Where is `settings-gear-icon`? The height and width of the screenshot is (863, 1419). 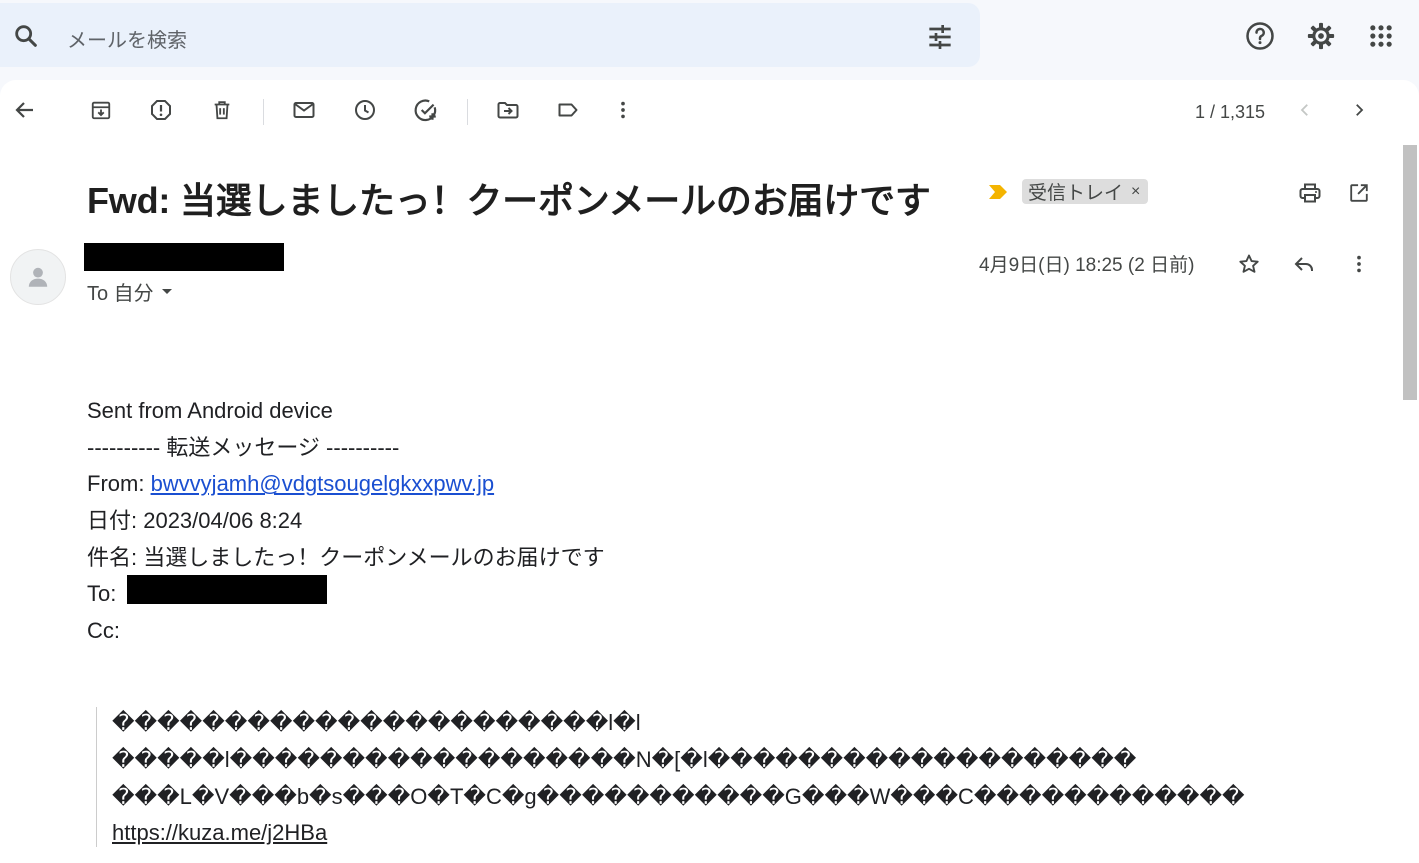 settings-gear-icon is located at coordinates (1321, 36).